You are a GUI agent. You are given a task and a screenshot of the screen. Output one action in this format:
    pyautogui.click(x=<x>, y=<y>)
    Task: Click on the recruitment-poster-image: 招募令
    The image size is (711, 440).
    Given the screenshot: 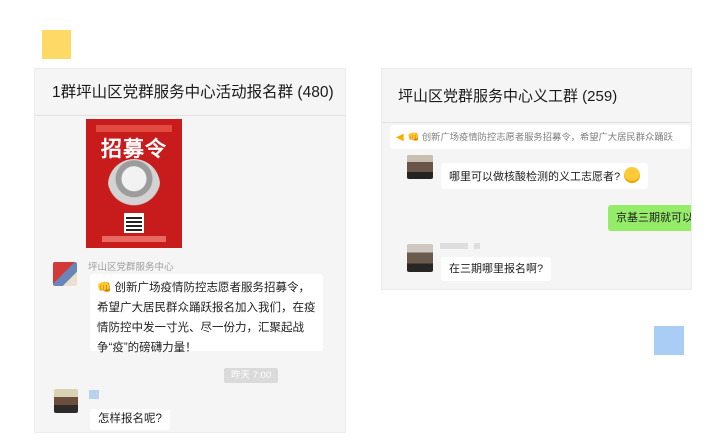 What is the action you would take?
    pyautogui.click(x=134, y=183)
    